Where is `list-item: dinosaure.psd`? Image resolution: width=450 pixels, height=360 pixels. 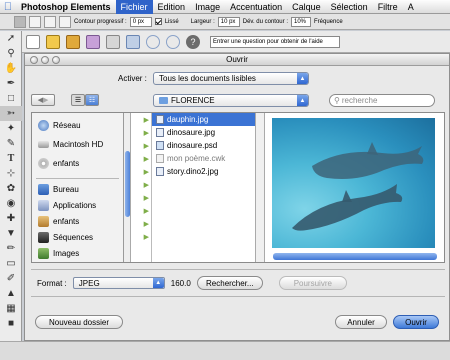 list-item: dinosaure.psd is located at coordinates (203, 145).